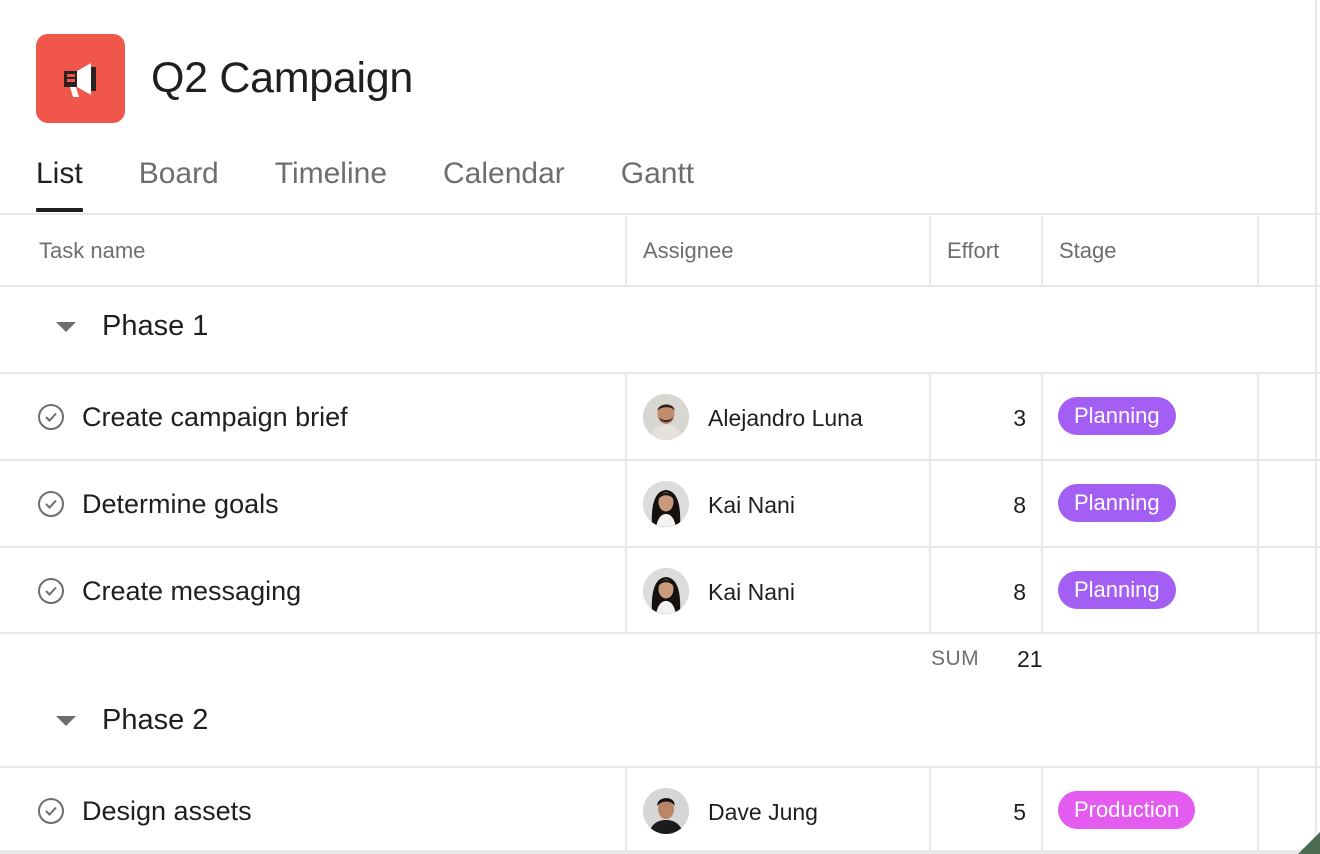 The image size is (1320, 854). What do you see at coordinates (688, 251) in the screenshot?
I see `column-header-assignee: Assignee` at bounding box center [688, 251].